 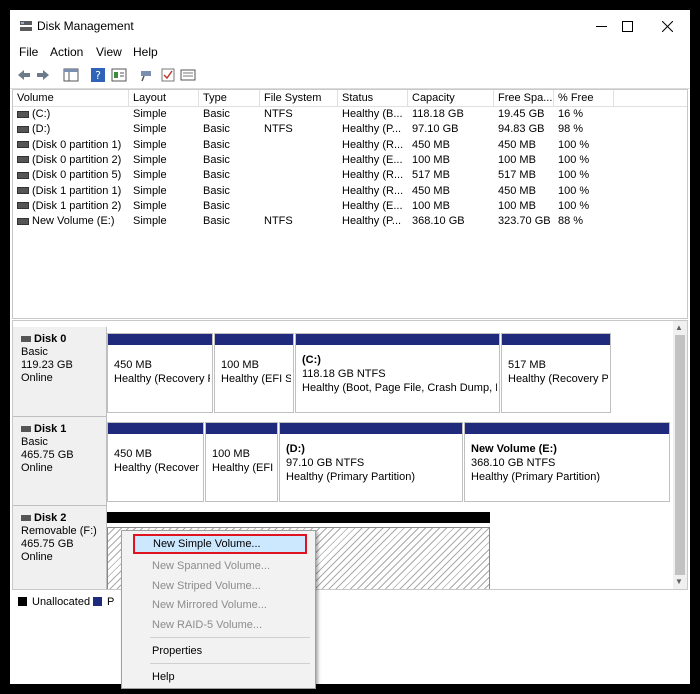 What do you see at coordinates (133, 365) in the screenshot?
I see `partition-size: 450 MB` at bounding box center [133, 365].